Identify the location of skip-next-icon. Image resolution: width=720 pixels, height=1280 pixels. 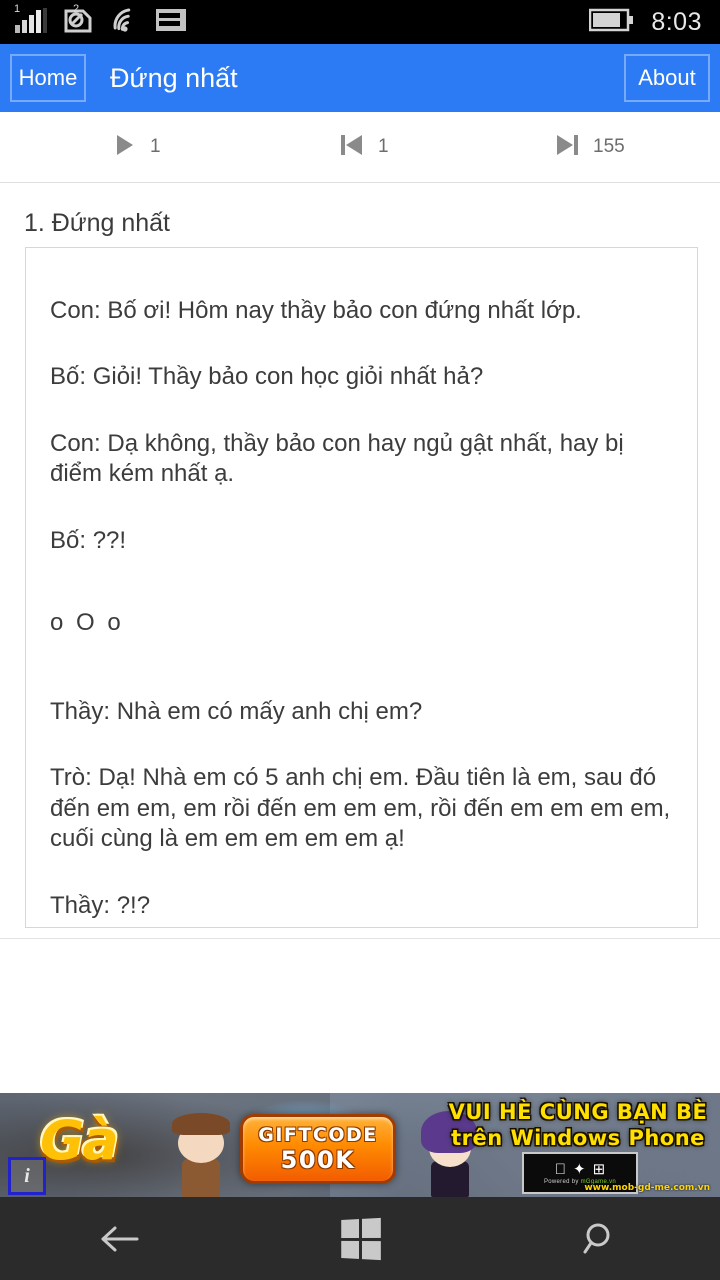
(567, 147).